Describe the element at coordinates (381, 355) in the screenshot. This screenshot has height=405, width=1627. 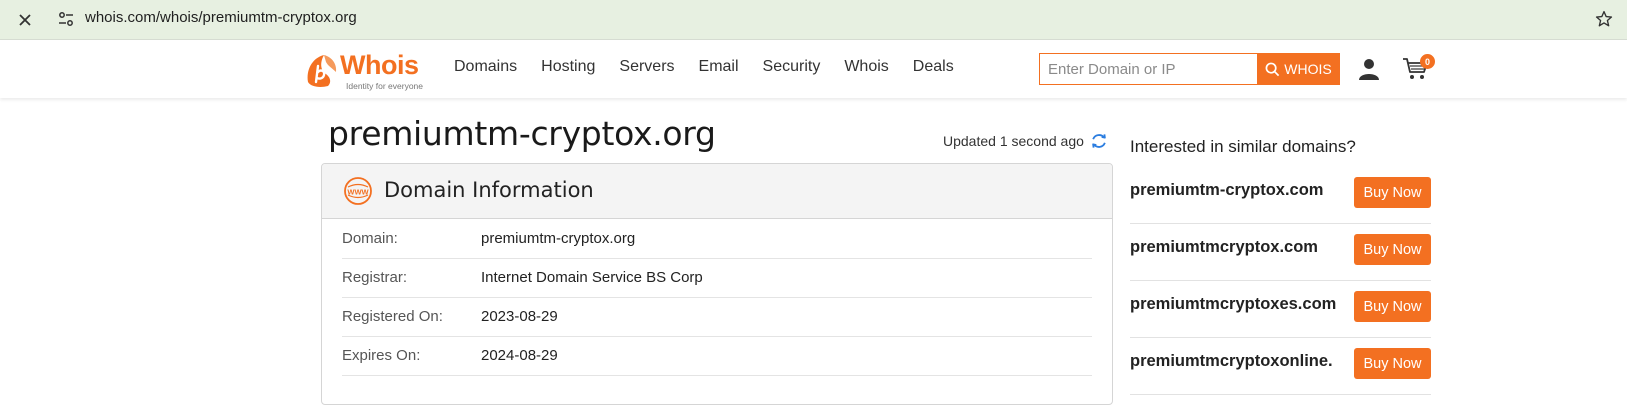
I see `row-label: Expires On:` at that location.